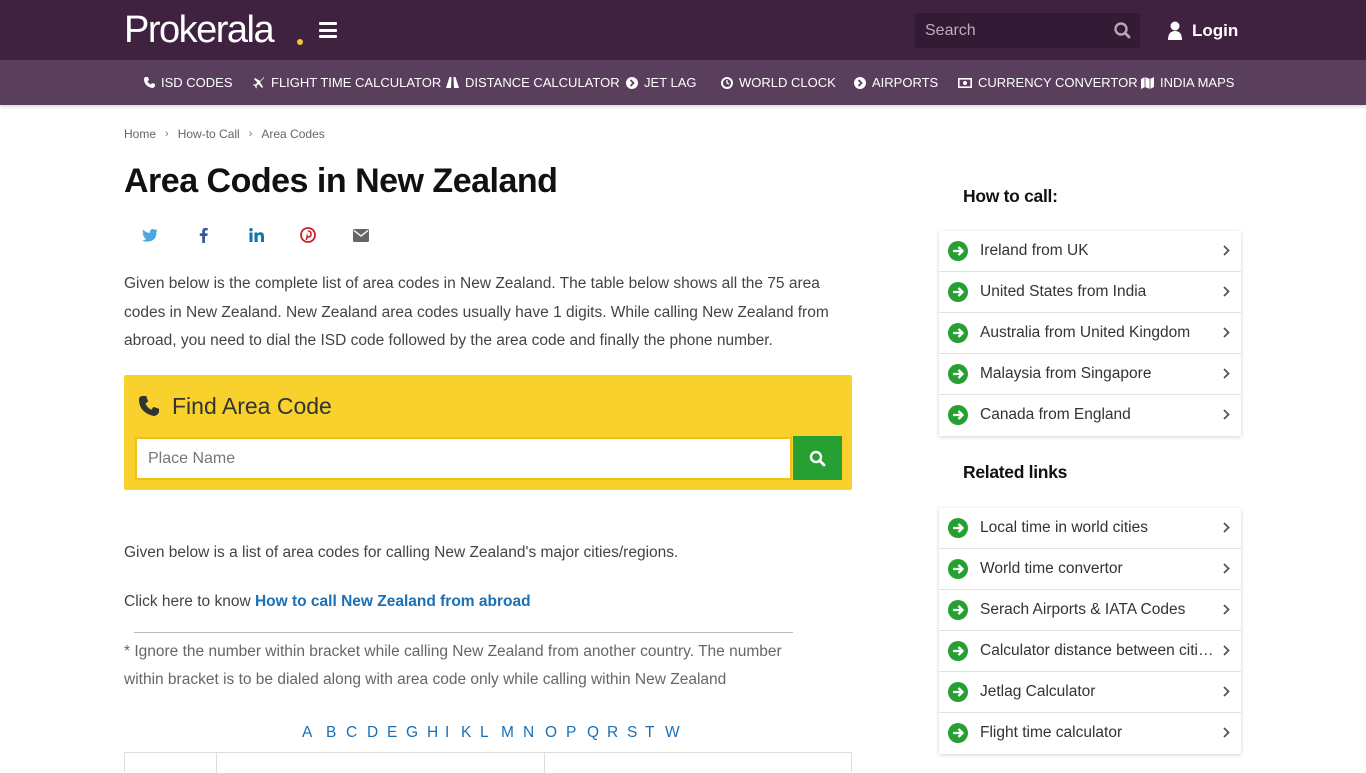 The width and height of the screenshot is (1366, 773). What do you see at coordinates (336, 733) in the screenshot?
I see `letter-link: B` at bounding box center [336, 733].